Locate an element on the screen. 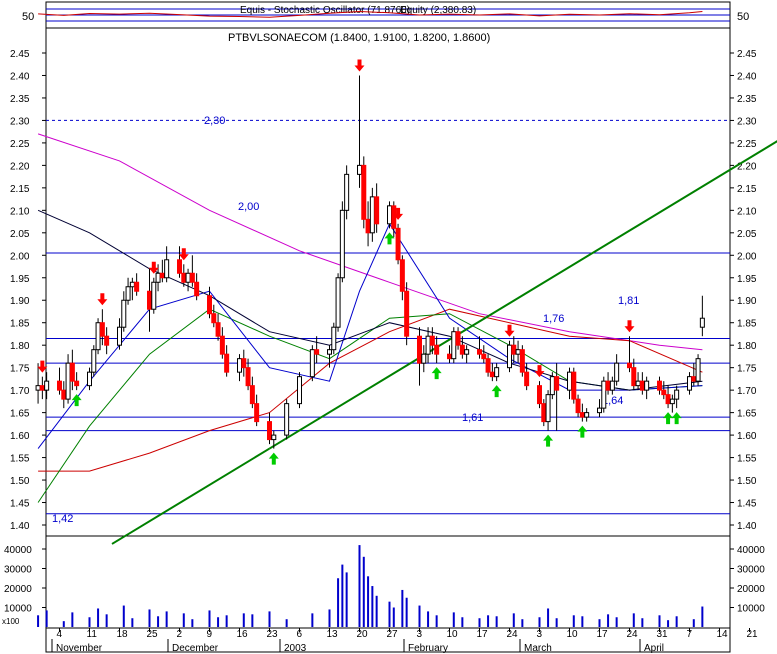 This screenshot has height=654, width=777. price-tick-label-right: 2.40 is located at coordinates (747, 76).